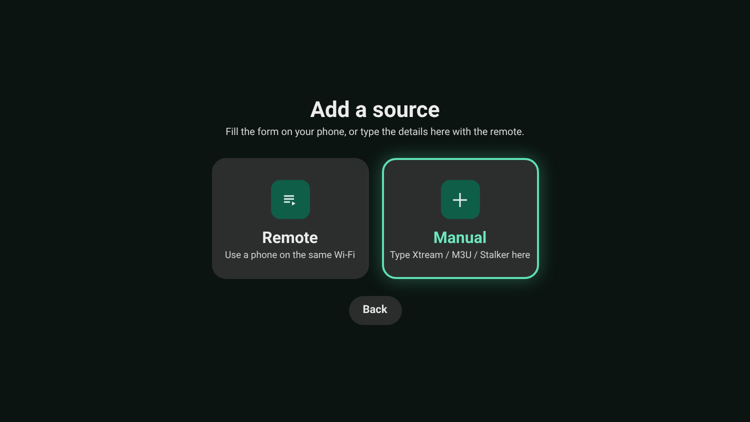 The width and height of the screenshot is (750, 422). Describe the element at coordinates (290, 200) in the screenshot. I see `playlist-icon` at that location.